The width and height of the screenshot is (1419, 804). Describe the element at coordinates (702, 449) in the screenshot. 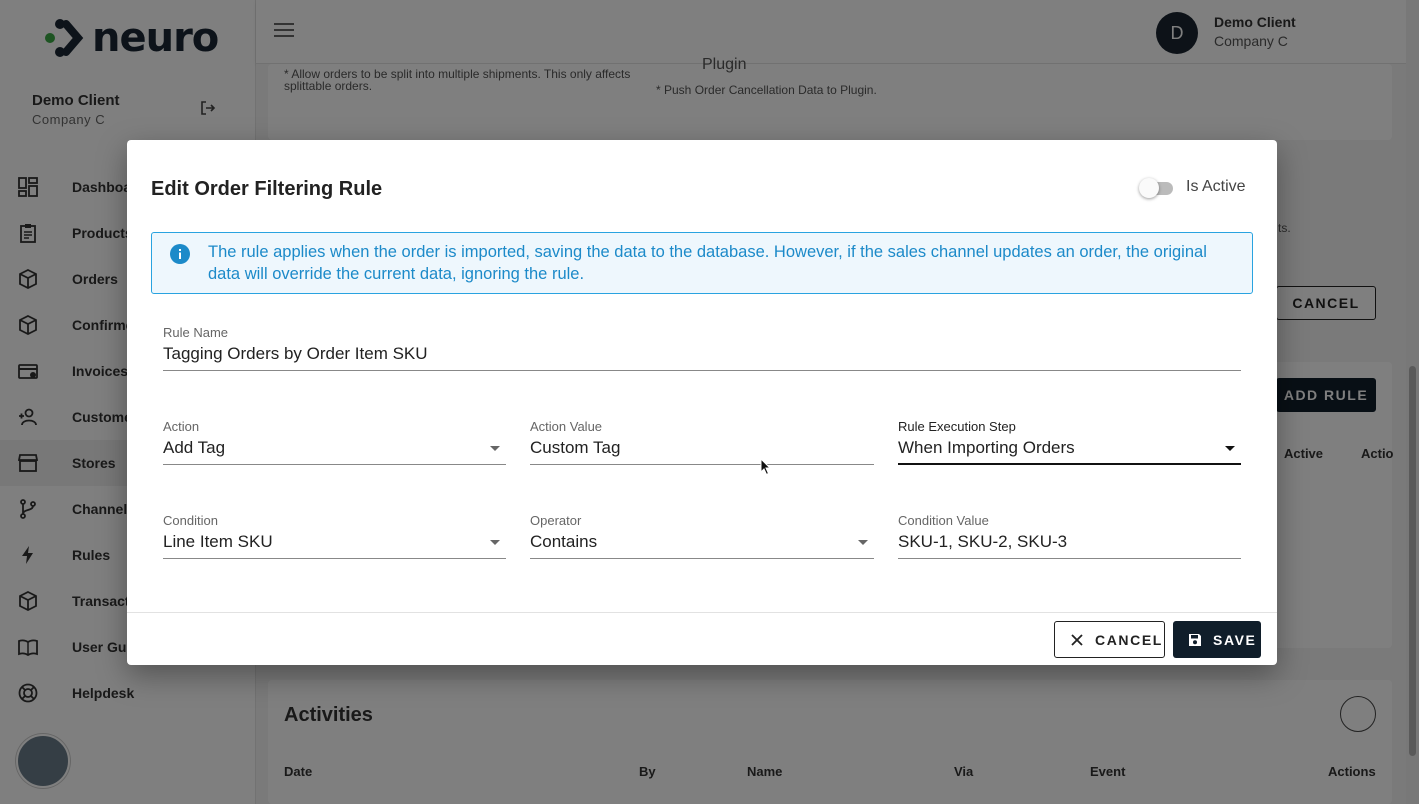

I see `action-value-input: Custom Tag` at that location.